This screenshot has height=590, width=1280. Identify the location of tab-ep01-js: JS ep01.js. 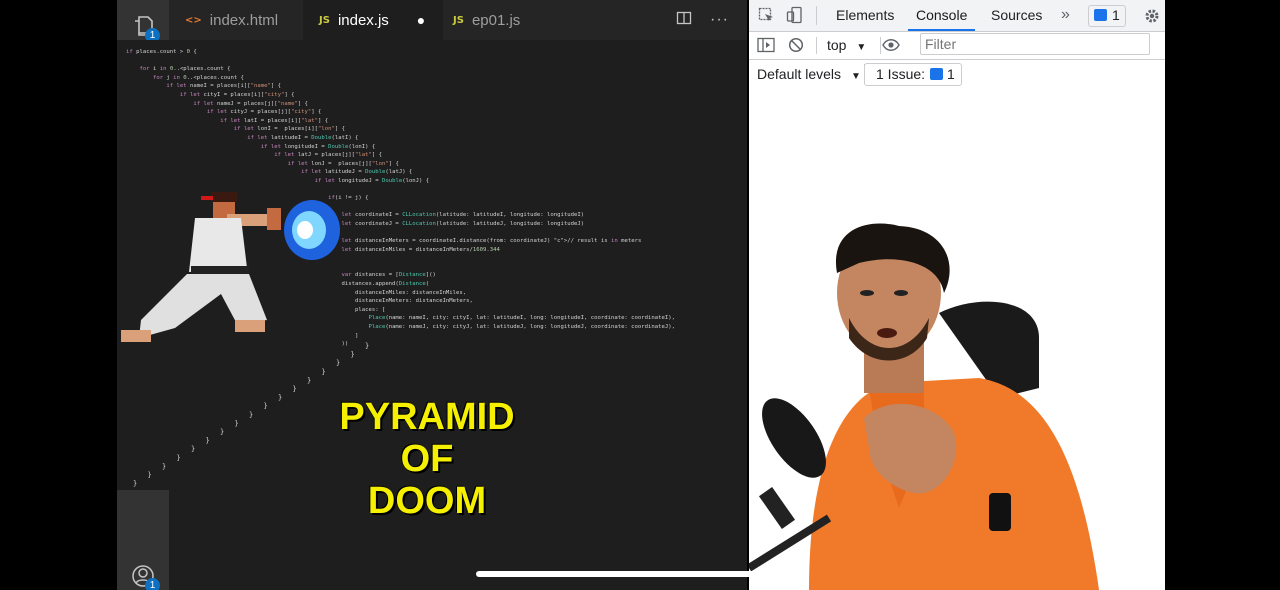
(507, 20).